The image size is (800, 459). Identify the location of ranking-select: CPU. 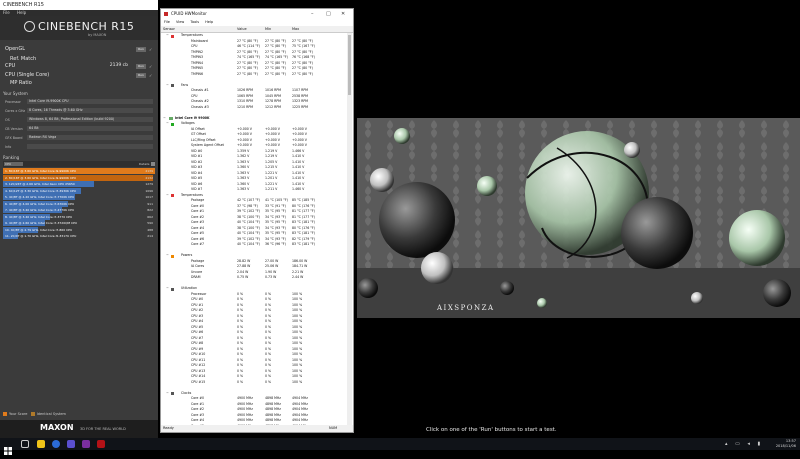
(13, 164).